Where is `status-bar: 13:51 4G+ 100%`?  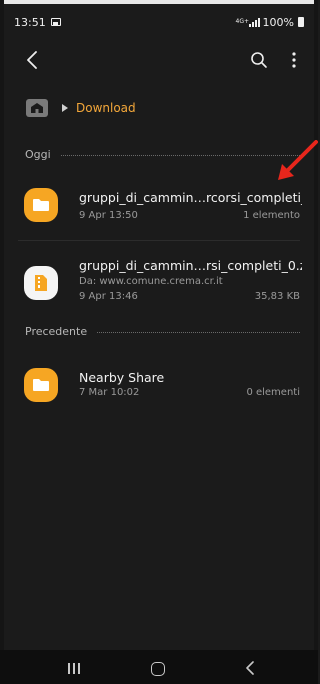
status-bar: 13:51 4G+ 100% is located at coordinates (159, 22).